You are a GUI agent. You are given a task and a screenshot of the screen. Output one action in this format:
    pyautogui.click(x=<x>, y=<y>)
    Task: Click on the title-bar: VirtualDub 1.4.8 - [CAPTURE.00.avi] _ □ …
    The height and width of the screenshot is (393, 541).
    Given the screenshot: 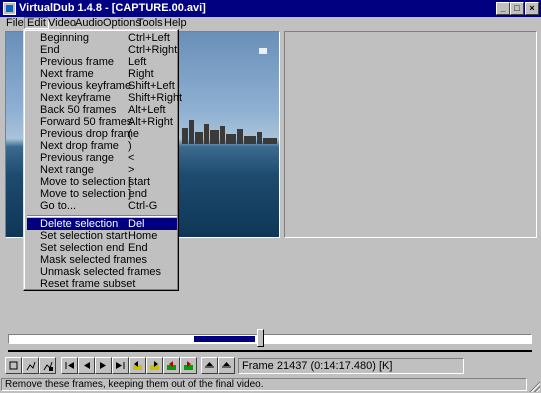 What is the action you would take?
    pyautogui.click(x=270, y=8)
    